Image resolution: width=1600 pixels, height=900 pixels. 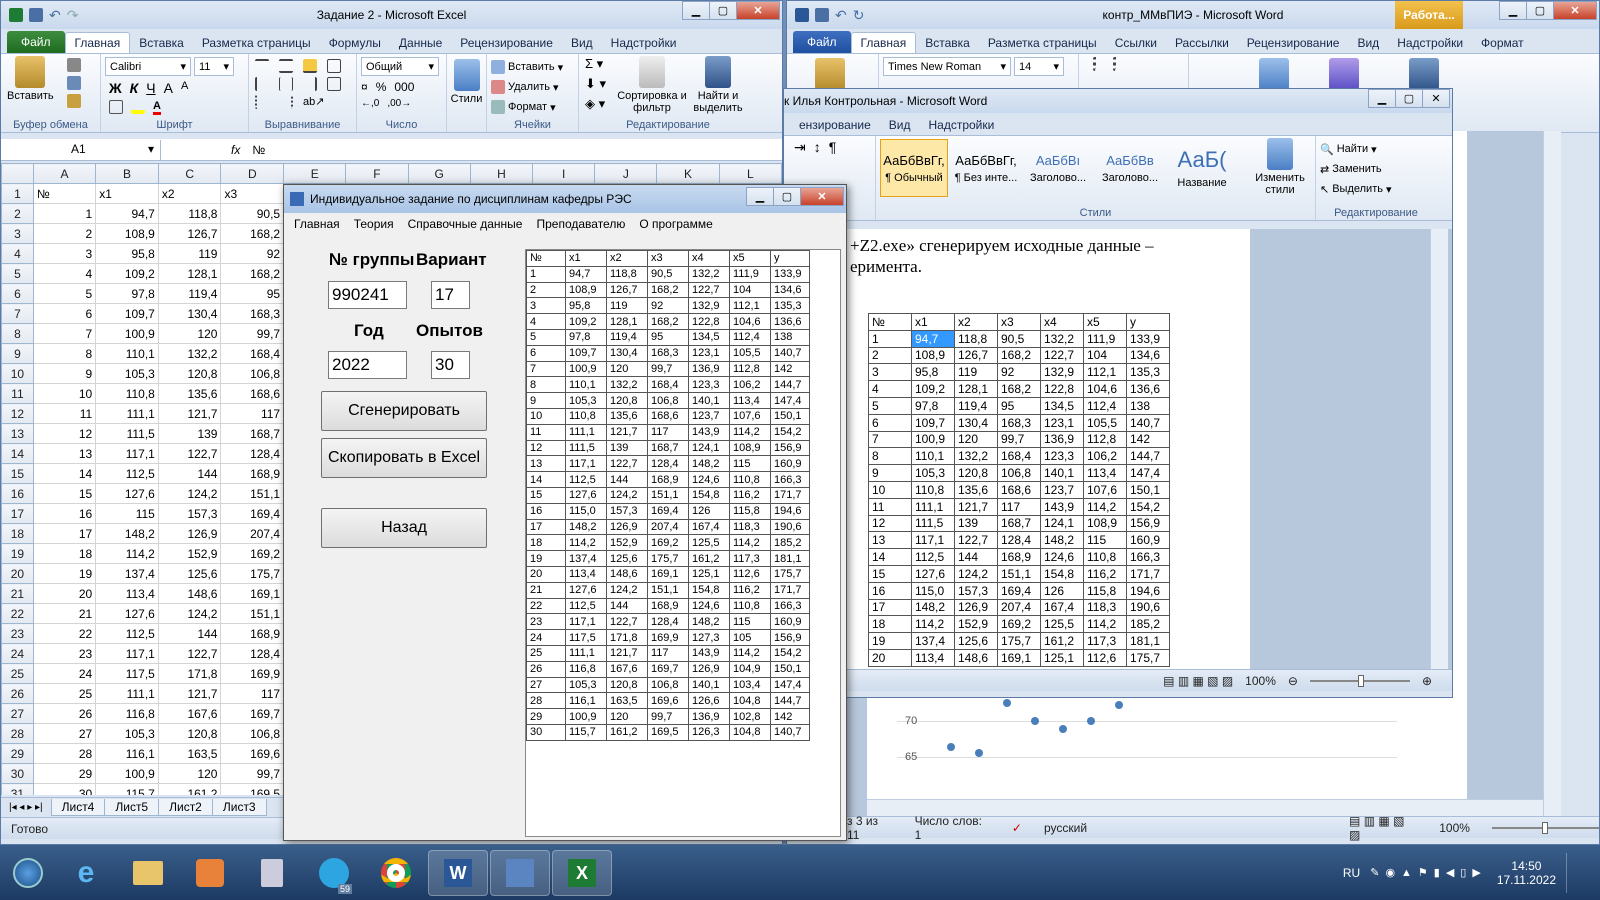 What do you see at coordinates (668, 385) in the screenshot?
I see `cell: 168,4` at bounding box center [668, 385].